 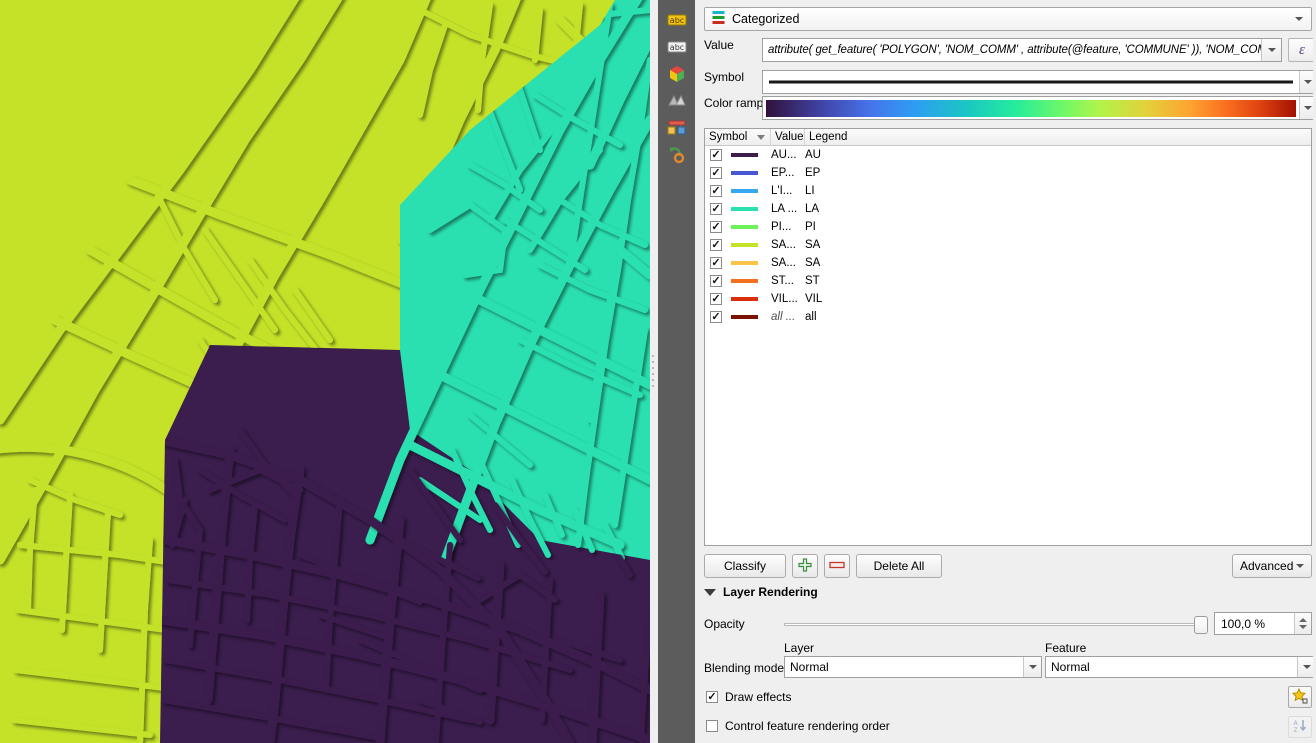 I want to click on sort-indicator-icon, so click(x=761, y=137).